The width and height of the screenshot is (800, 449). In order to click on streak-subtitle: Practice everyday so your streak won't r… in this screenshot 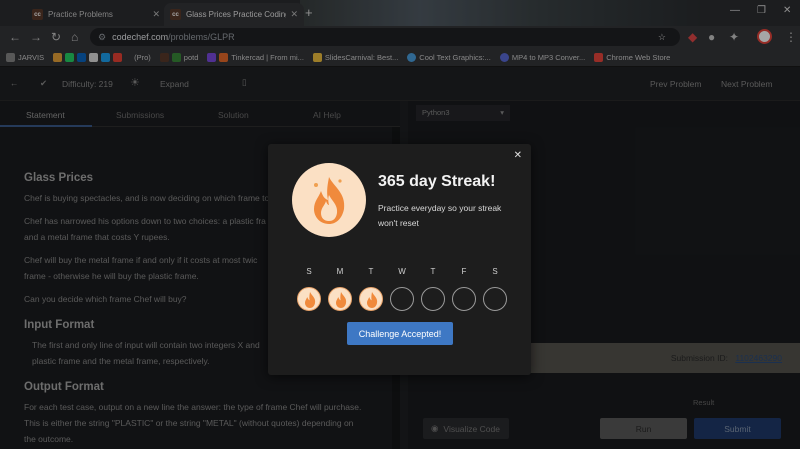, I will do `click(440, 215)`.